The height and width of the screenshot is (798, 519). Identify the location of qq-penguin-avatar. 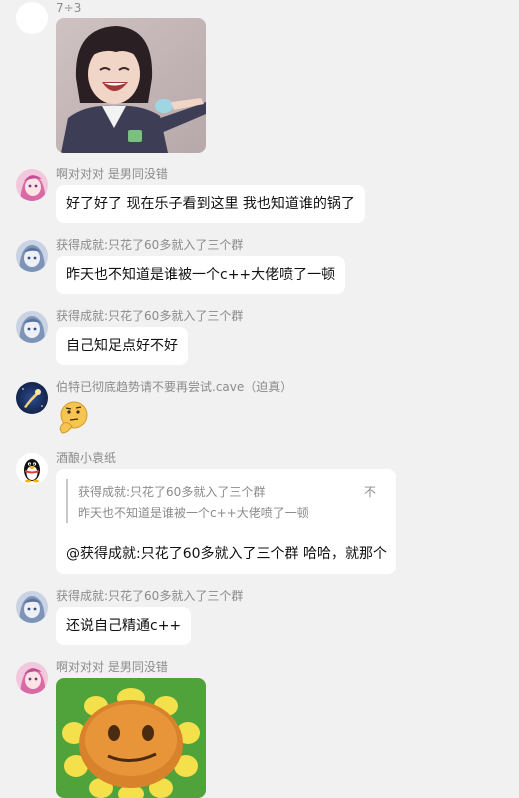
(32, 469).